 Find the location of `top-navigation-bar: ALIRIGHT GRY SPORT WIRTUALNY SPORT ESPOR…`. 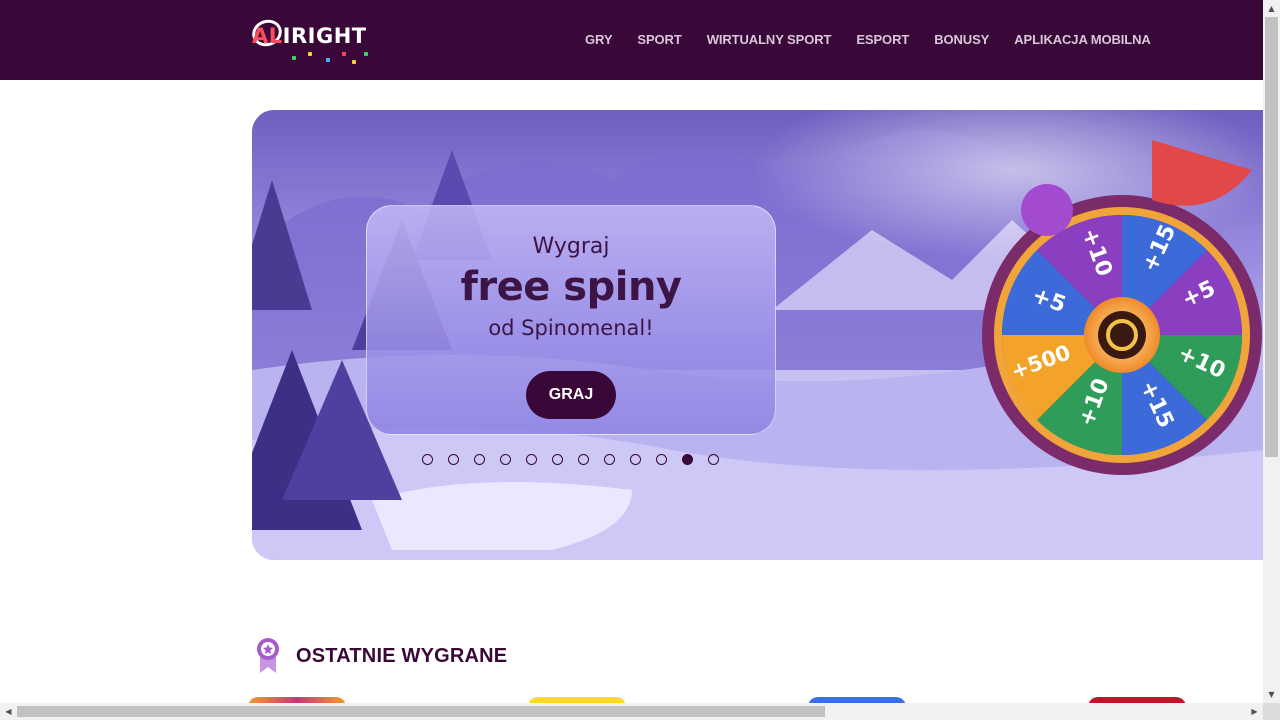

top-navigation-bar: ALIRIGHT GRY SPORT WIRTUALNY SPORT ESPOR… is located at coordinates (631, 40).